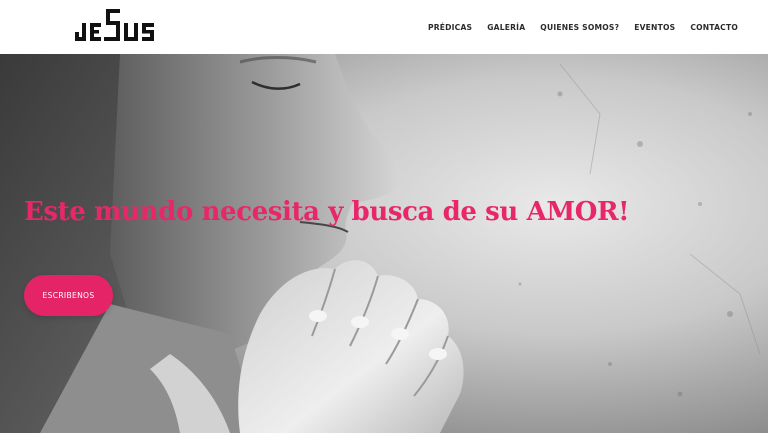 The width and height of the screenshot is (768, 433). Describe the element at coordinates (327, 212) in the screenshot. I see `hero-headline: Este mundo necesita y busca de su AMOR!` at that location.